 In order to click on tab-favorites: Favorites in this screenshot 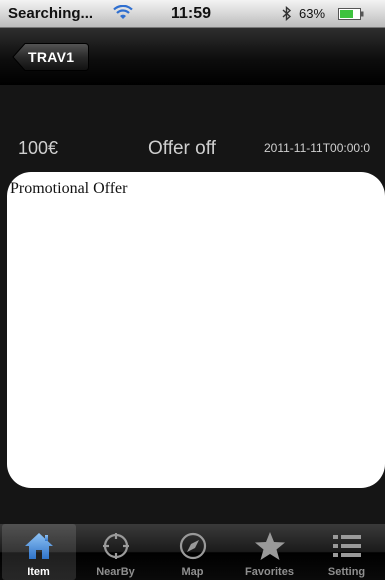, I will do `click(270, 552)`.